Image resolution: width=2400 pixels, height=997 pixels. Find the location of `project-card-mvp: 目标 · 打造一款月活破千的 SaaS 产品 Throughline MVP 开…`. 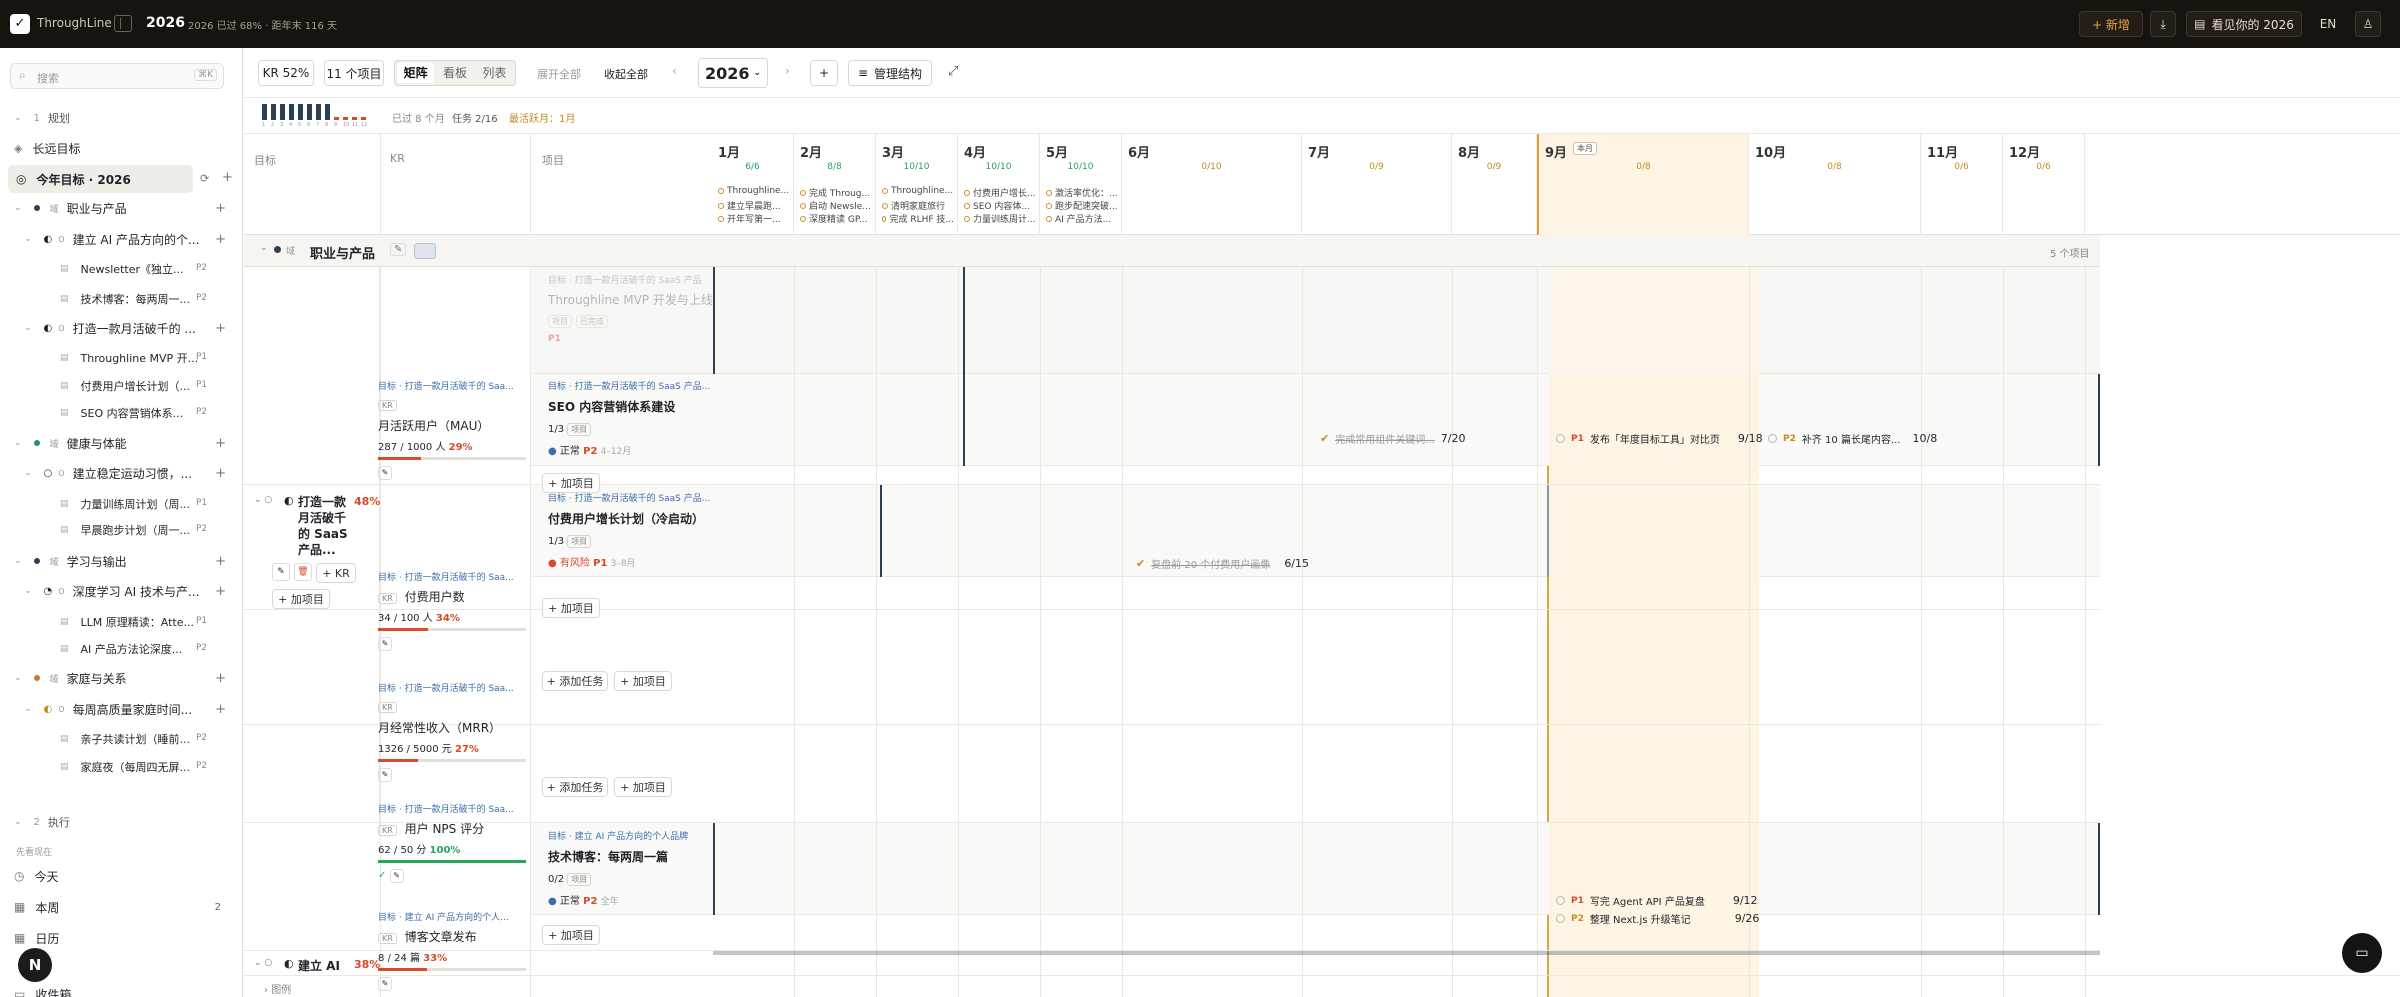

project-card-mvp: 目标 · 打造一款月活破千的 SaaS 产品 Throughline MVP 开… is located at coordinates (638, 308).